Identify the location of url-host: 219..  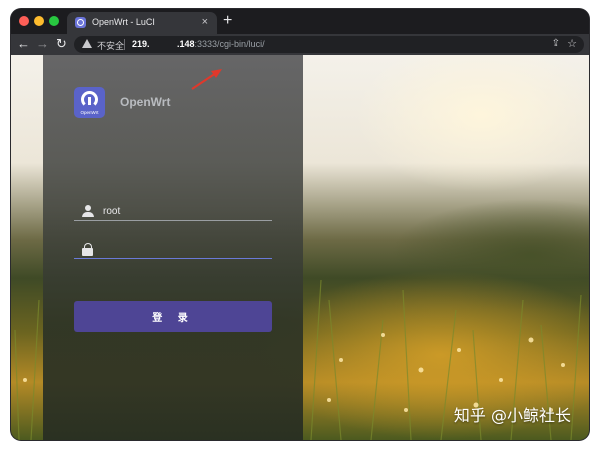
(141, 44).